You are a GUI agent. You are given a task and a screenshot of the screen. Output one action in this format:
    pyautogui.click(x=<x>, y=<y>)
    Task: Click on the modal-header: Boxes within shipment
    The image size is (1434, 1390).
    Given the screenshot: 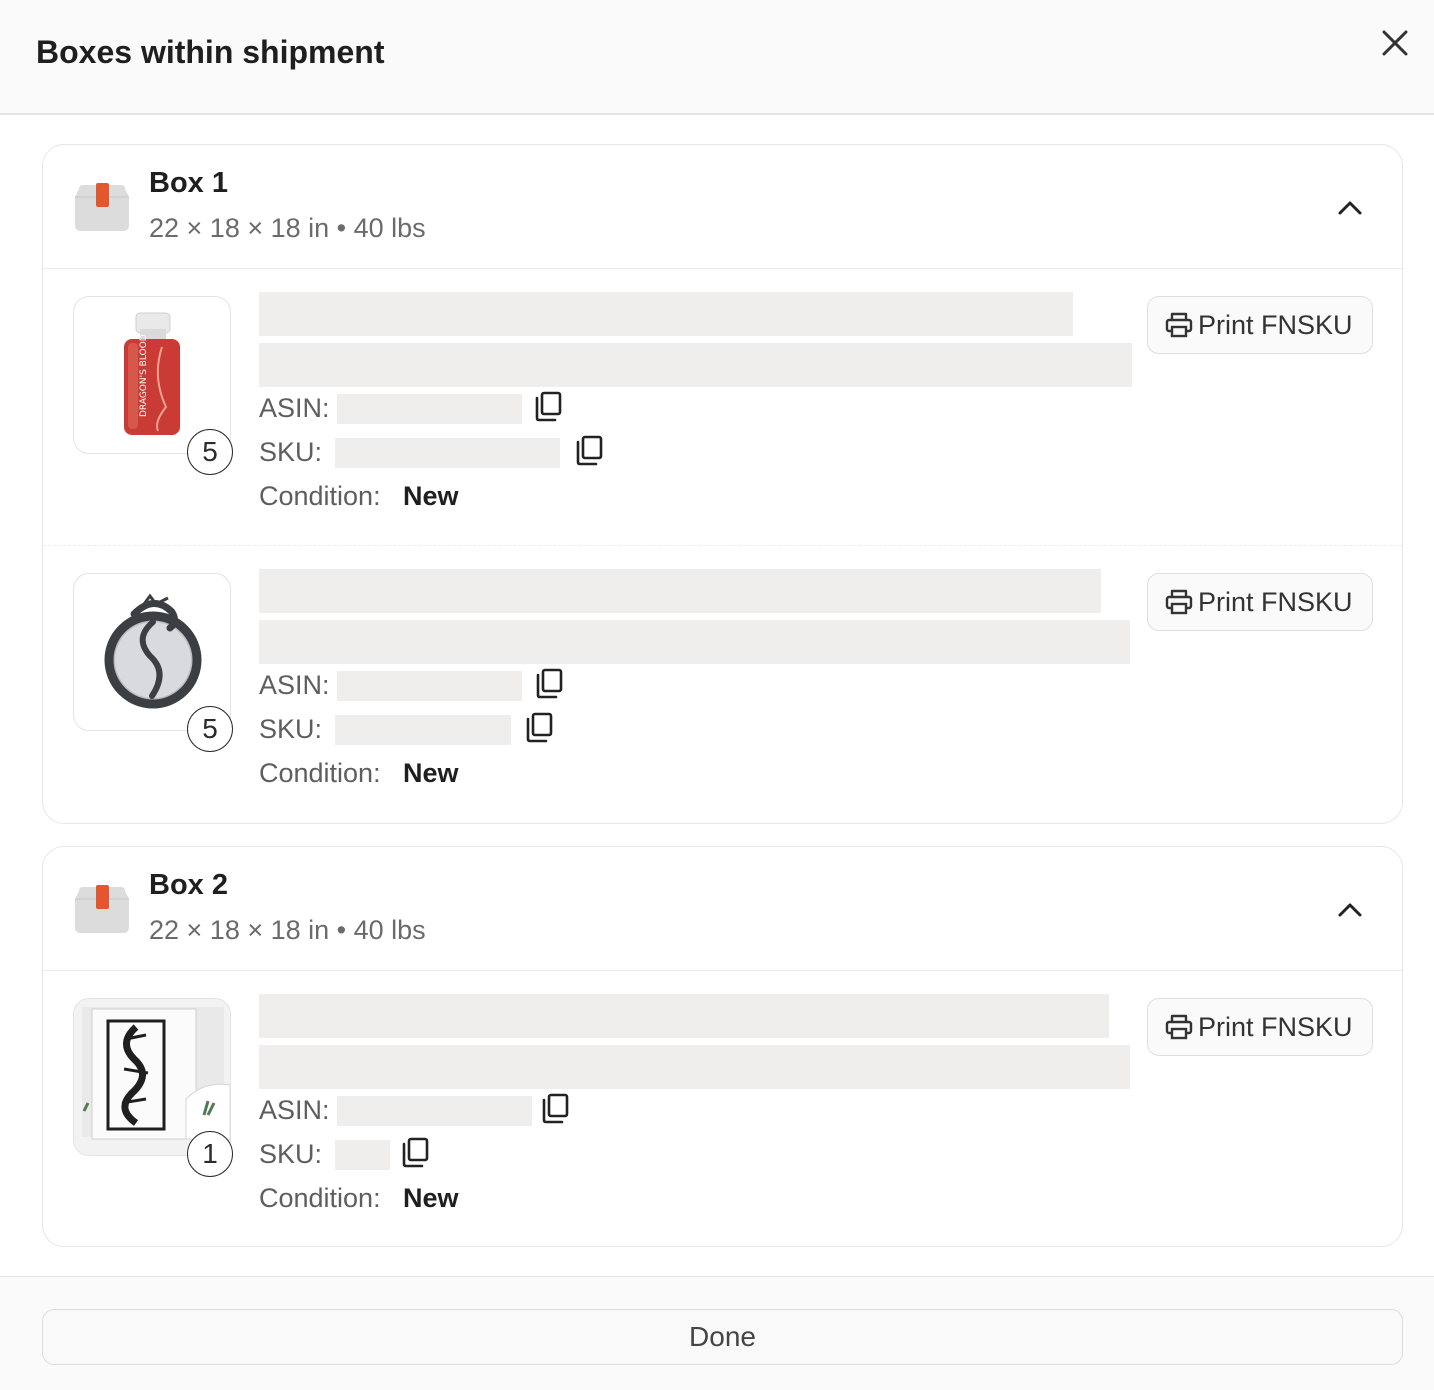 What is the action you would take?
    pyautogui.click(x=717, y=57)
    